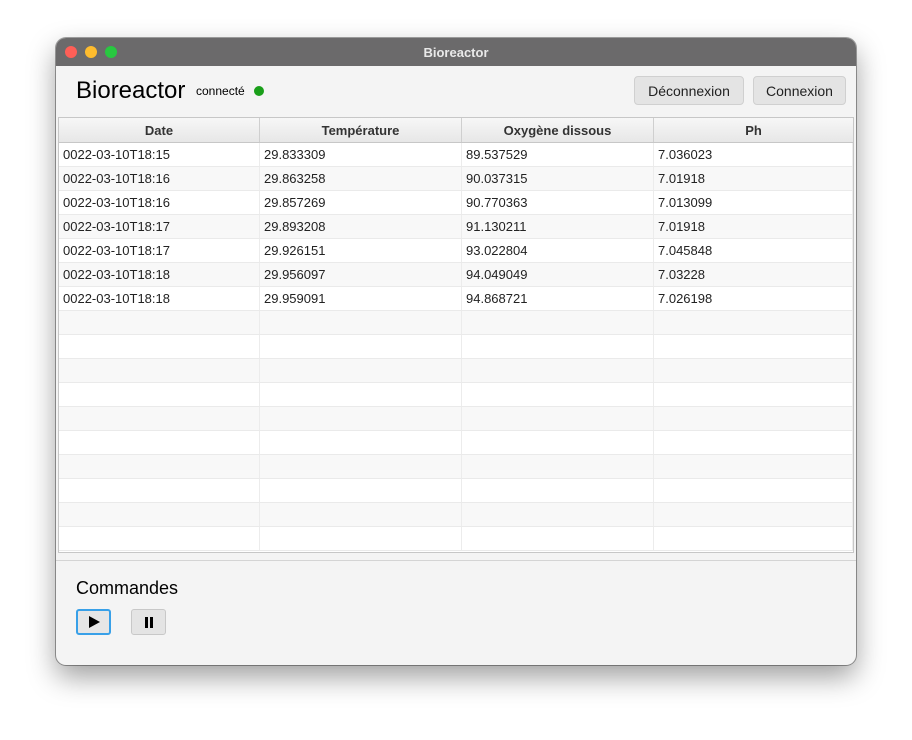  I want to click on pause-button, so click(148, 622).